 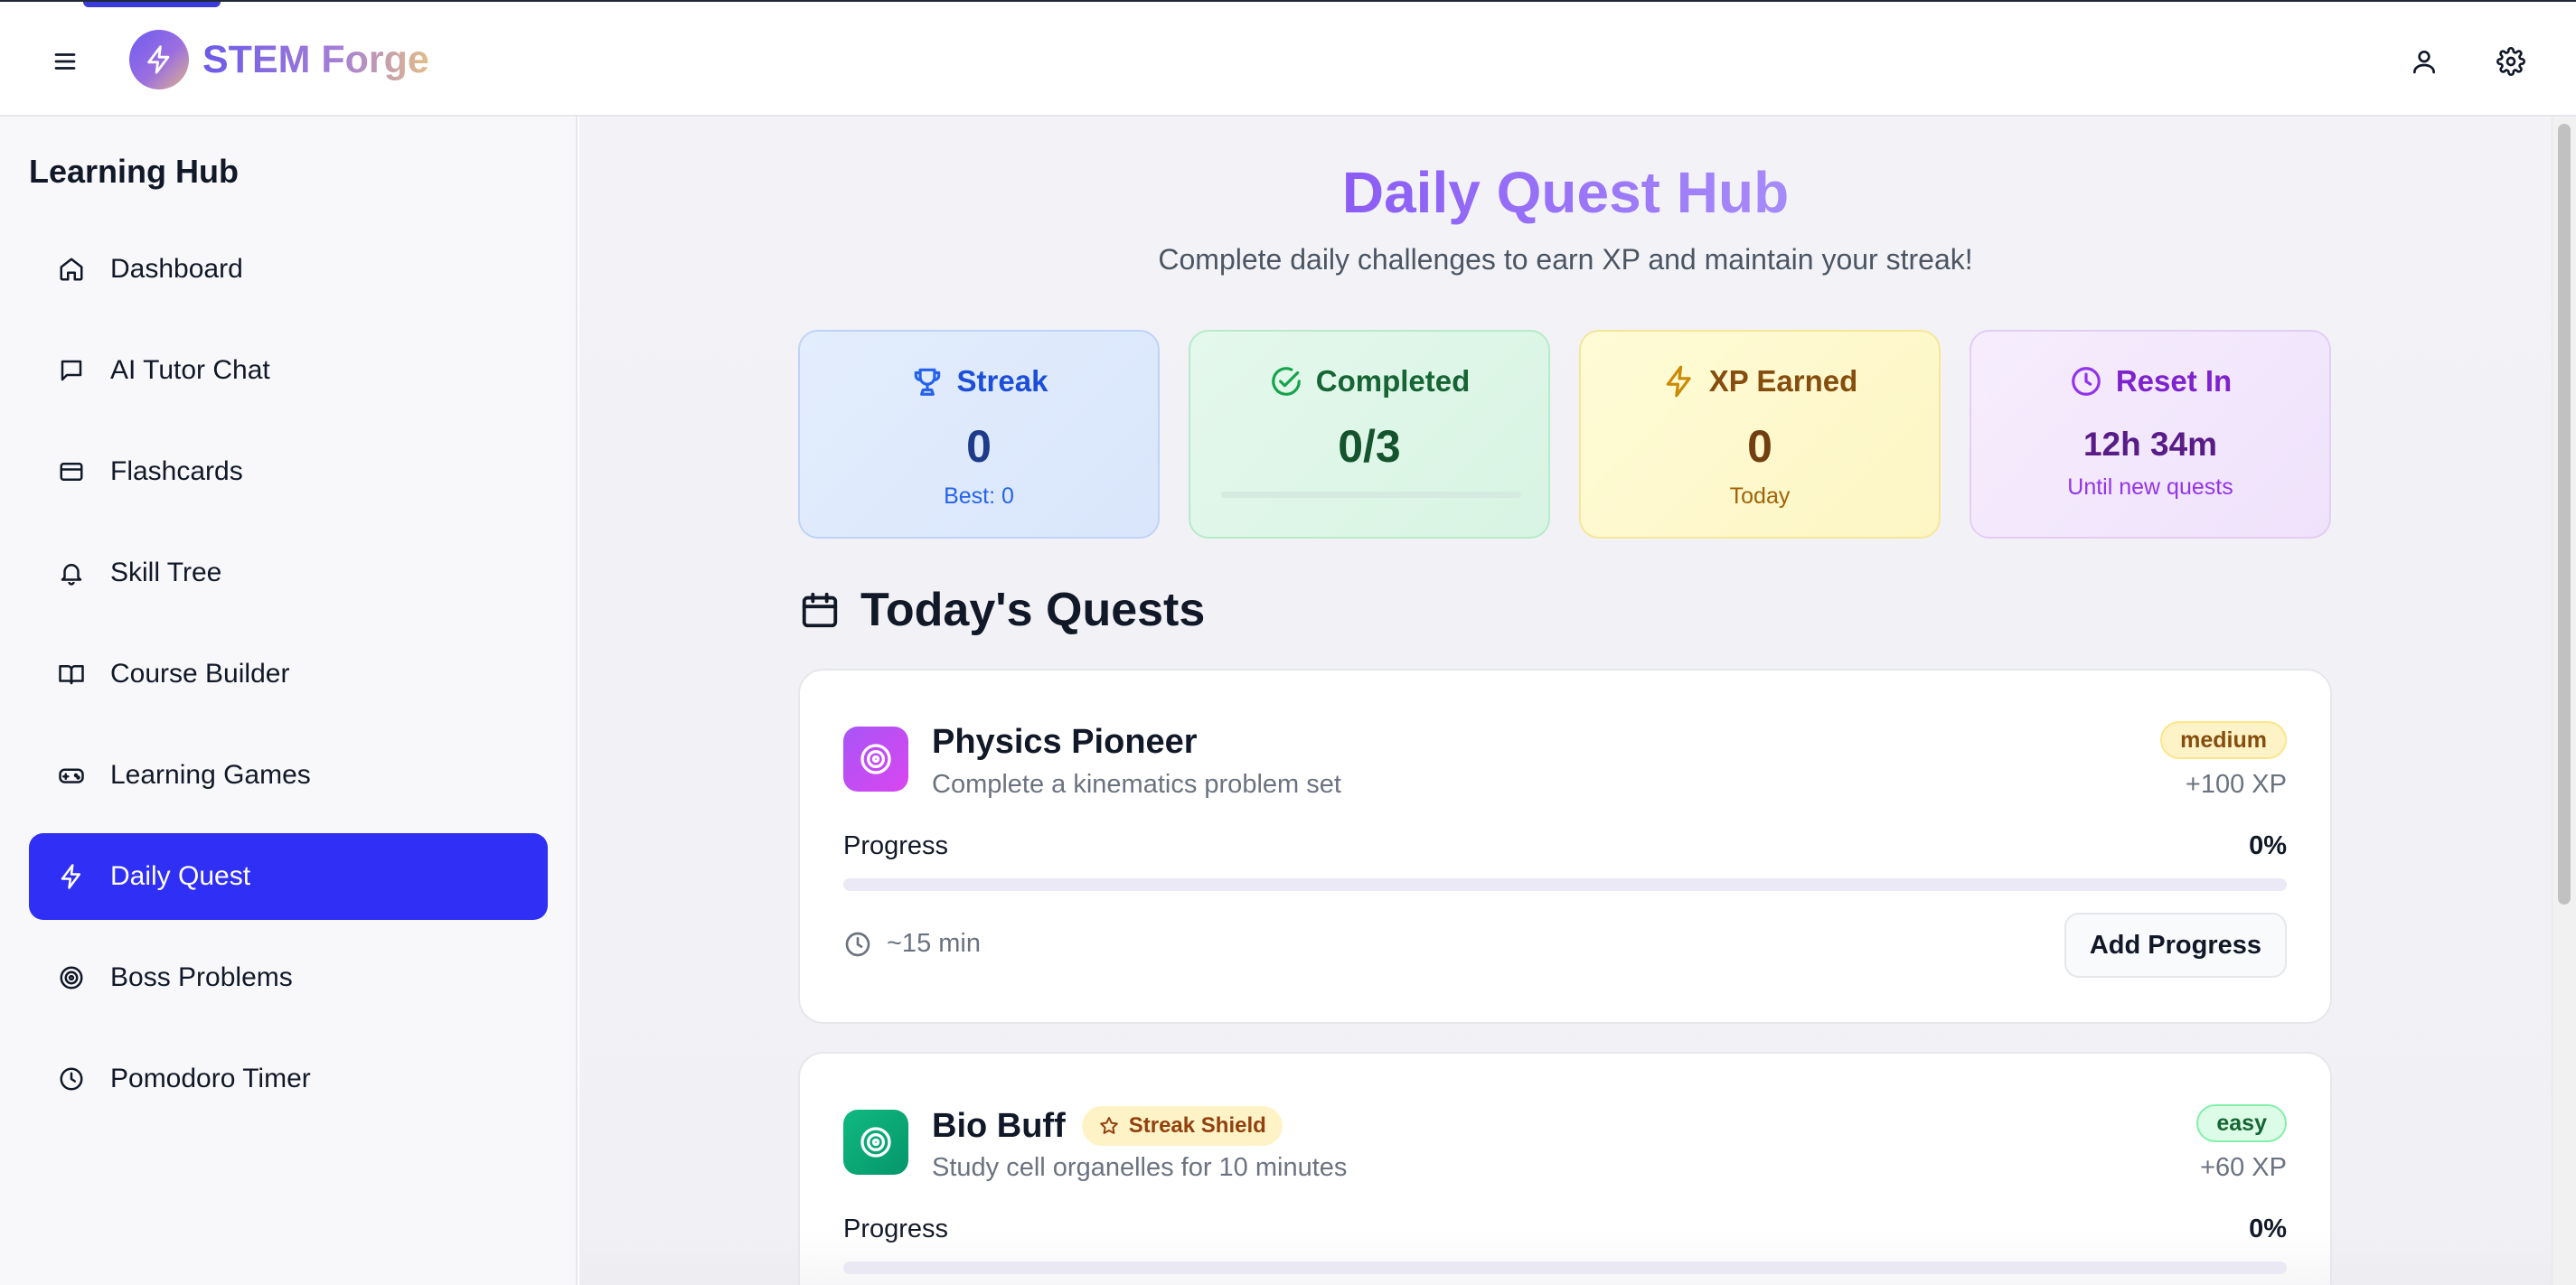 I want to click on streak-card: Streak 0 Best: 0, so click(x=979, y=434).